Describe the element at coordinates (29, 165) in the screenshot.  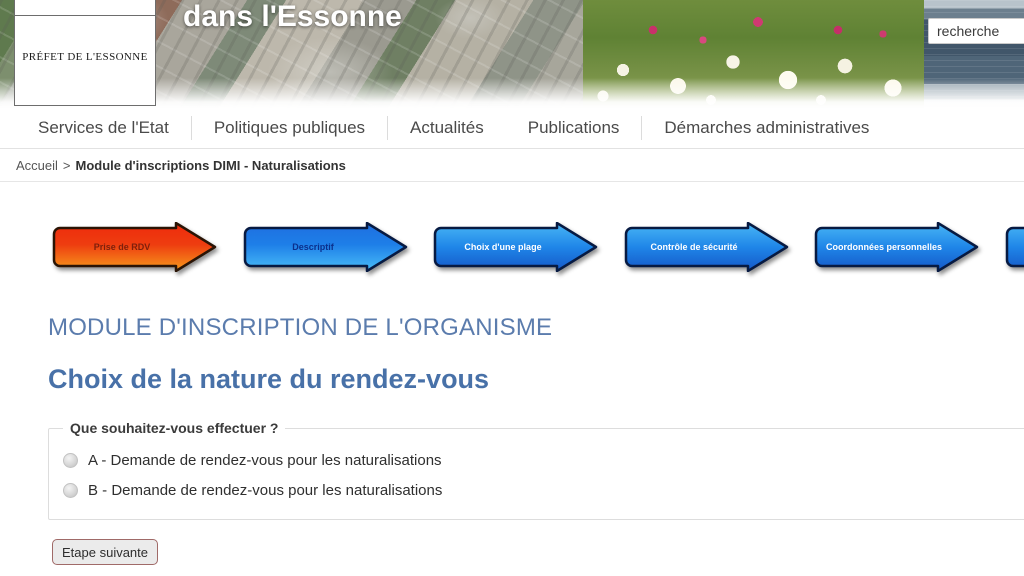
I see `breadcrumb-home: Accueil` at that location.